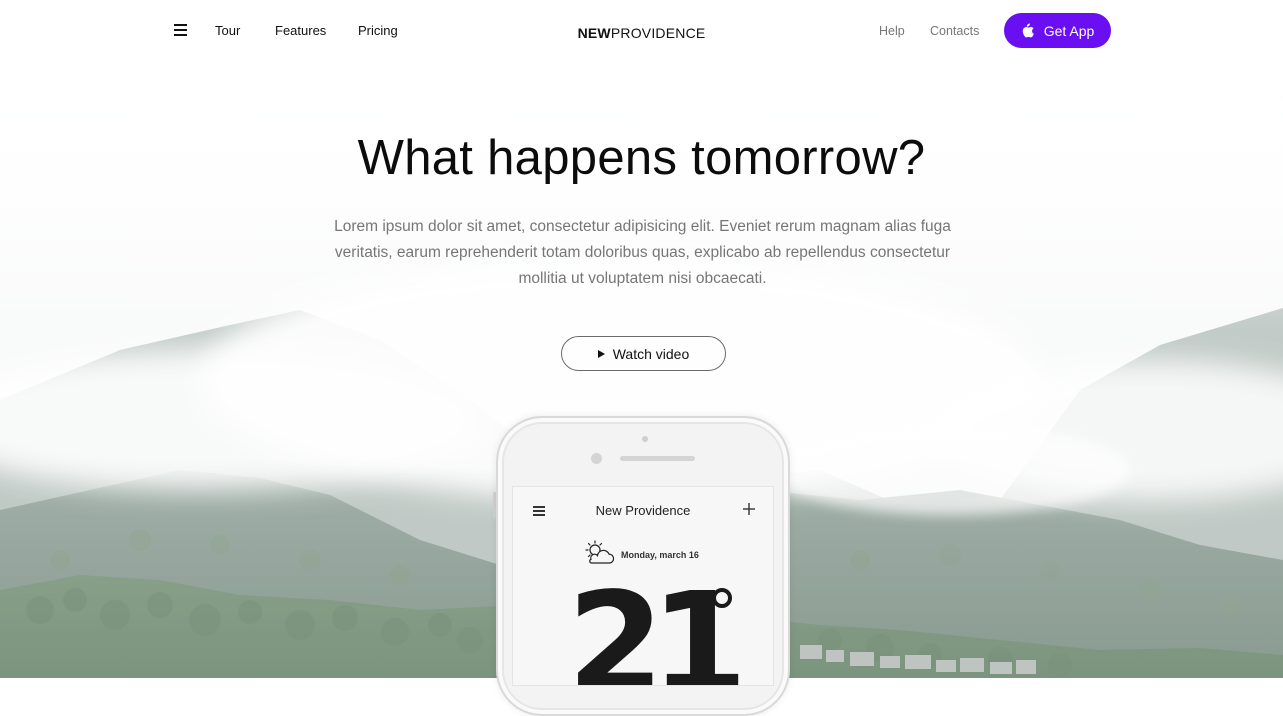 The width and height of the screenshot is (1283, 716). I want to click on phone-camera, so click(596, 458).